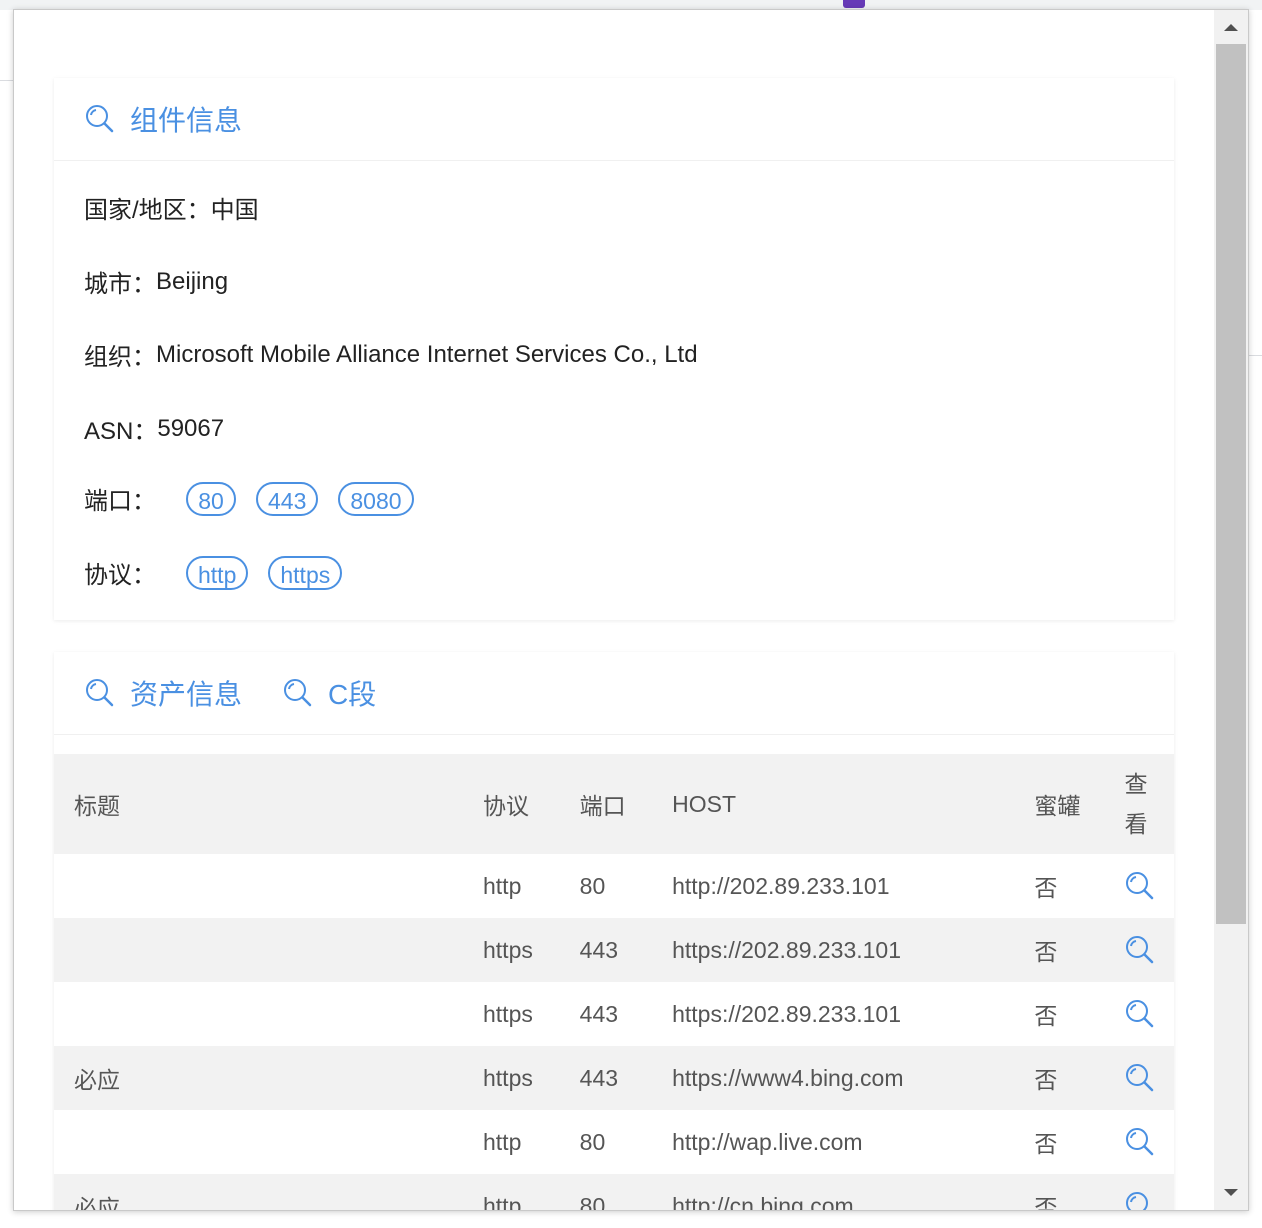  I want to click on city-label: 城市：, so click(120, 284).